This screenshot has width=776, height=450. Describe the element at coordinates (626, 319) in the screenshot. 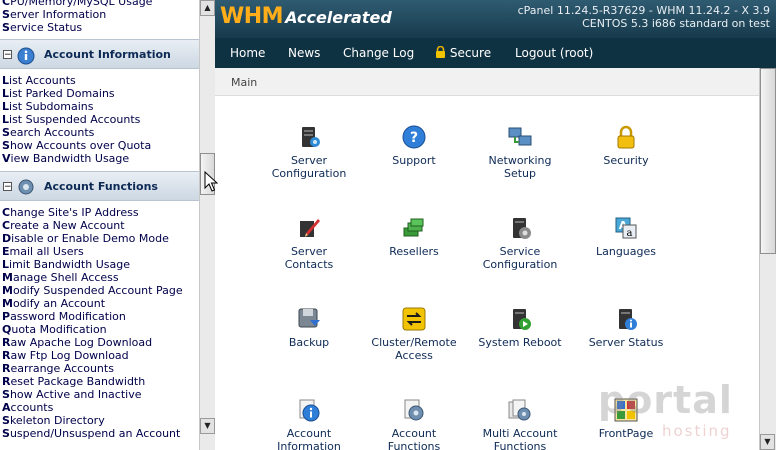

I see `server-status-icon` at that location.